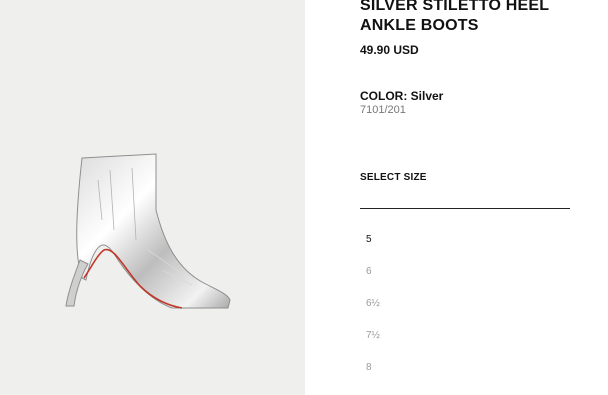  What do you see at coordinates (465, 274) in the screenshot?
I see `size-option-6: 6` at bounding box center [465, 274].